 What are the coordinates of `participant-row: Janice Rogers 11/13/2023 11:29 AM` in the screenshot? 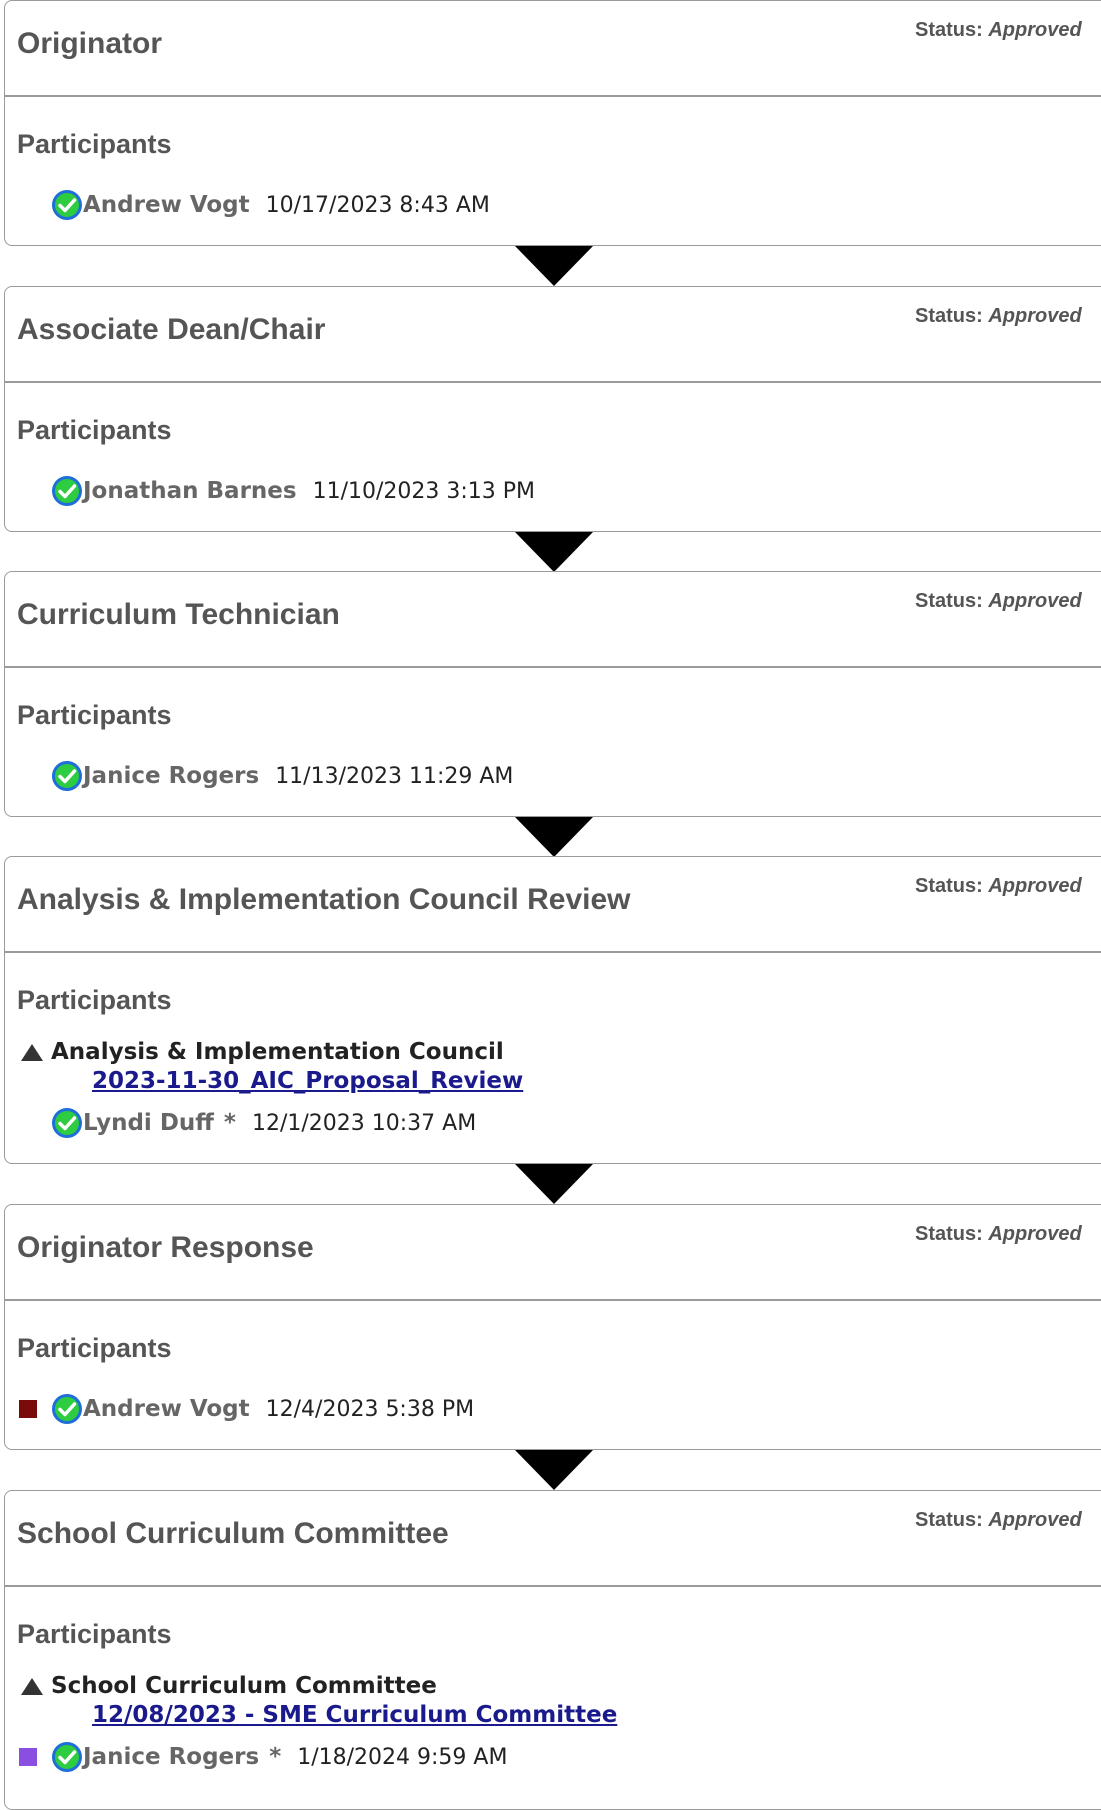 It's located at (282, 776).